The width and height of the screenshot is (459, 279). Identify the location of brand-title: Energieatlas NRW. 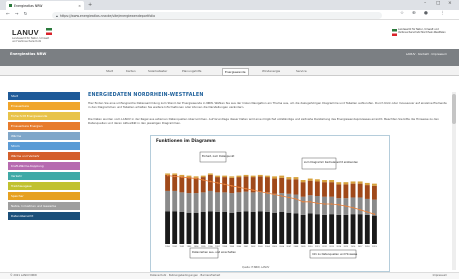
(28, 54).